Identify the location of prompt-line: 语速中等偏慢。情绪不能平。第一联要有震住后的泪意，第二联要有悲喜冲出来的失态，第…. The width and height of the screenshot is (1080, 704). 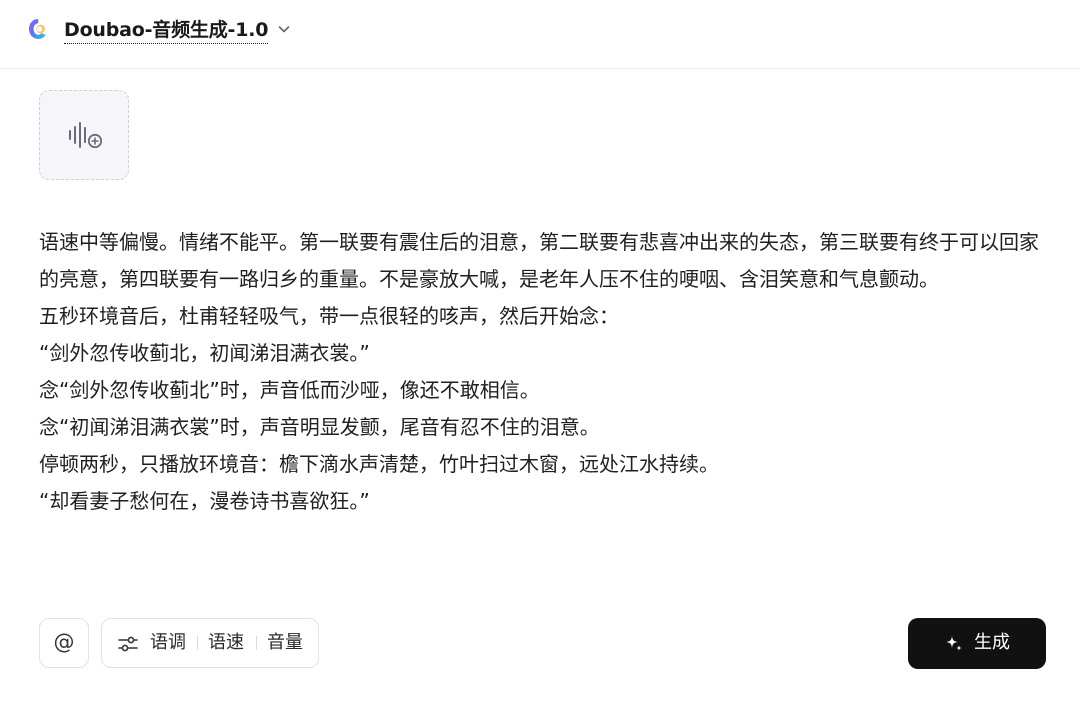
(539, 260).